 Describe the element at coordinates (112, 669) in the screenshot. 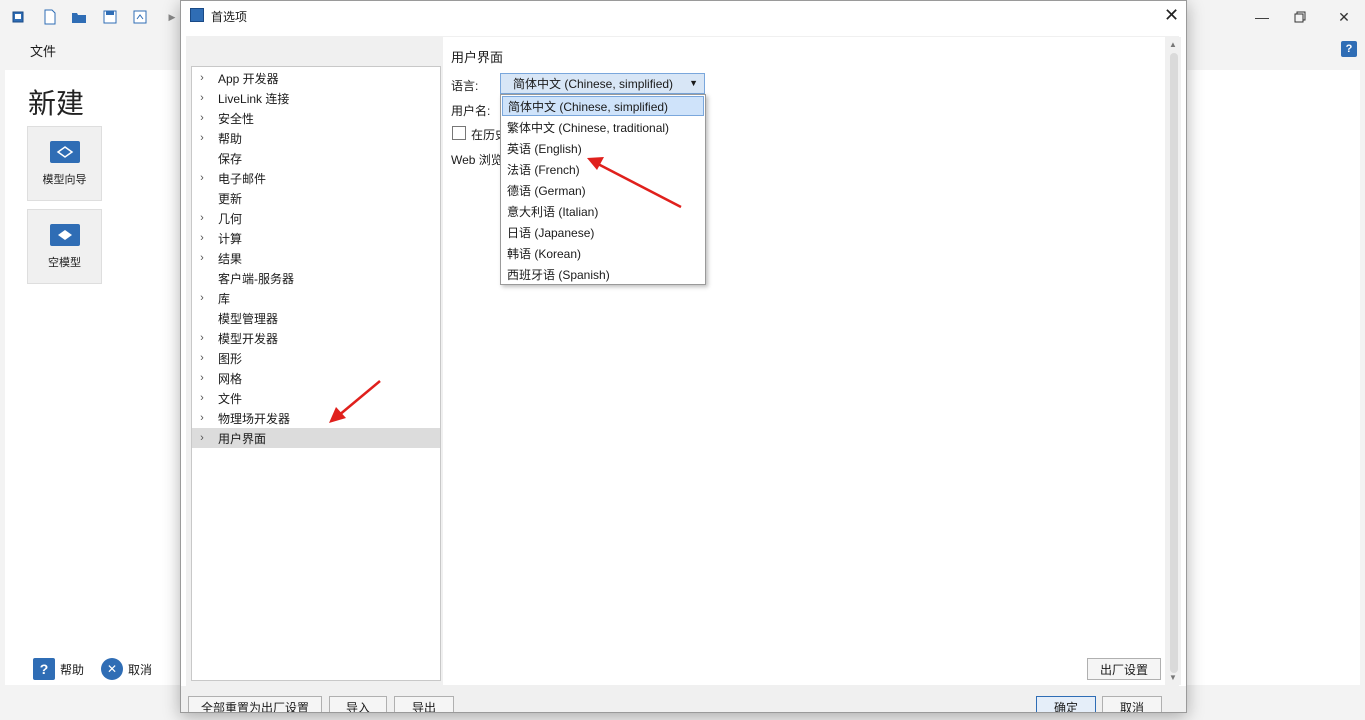

I see `cancel-x-icon: ✕` at that location.